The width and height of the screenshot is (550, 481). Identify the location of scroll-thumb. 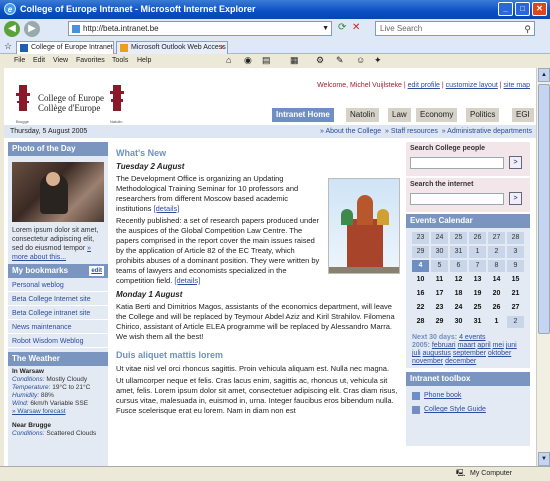
(544, 209).